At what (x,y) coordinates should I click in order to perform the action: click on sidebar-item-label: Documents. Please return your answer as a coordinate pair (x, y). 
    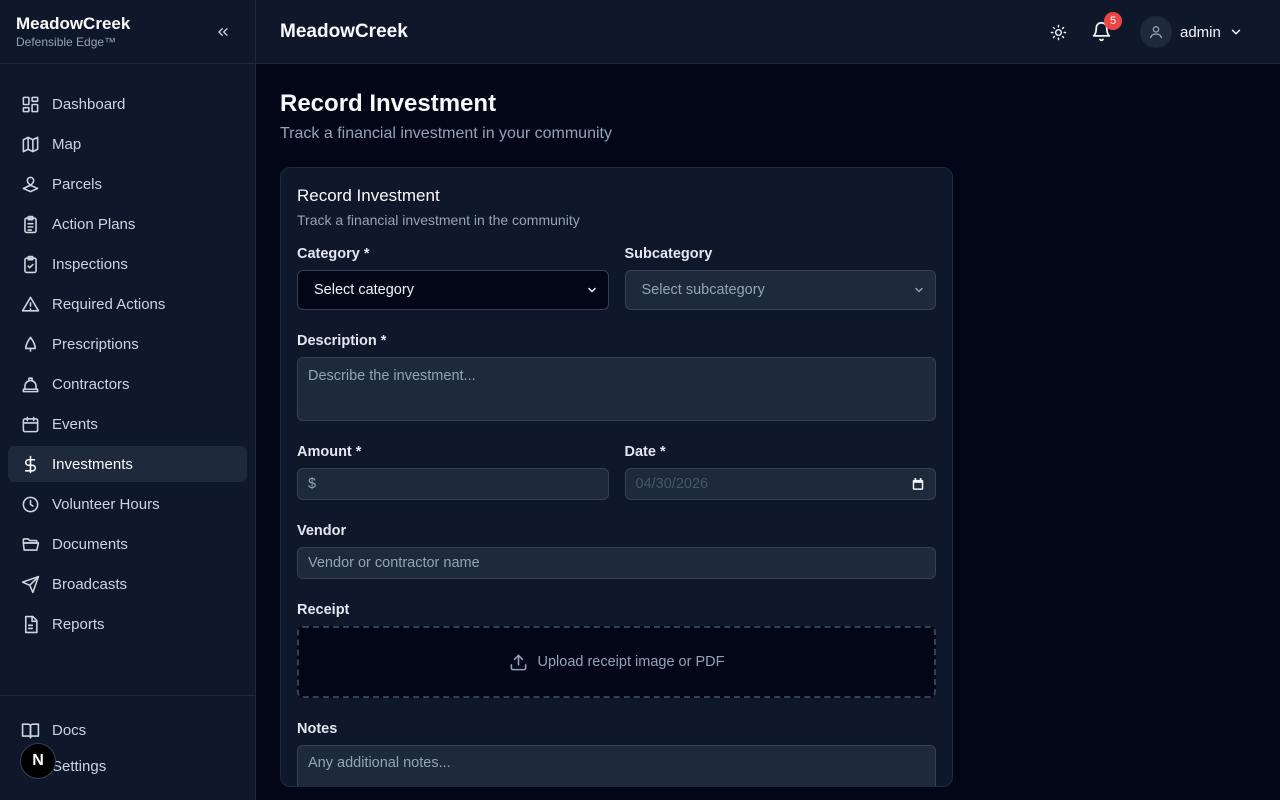
    Looking at the image, I should click on (90, 544).